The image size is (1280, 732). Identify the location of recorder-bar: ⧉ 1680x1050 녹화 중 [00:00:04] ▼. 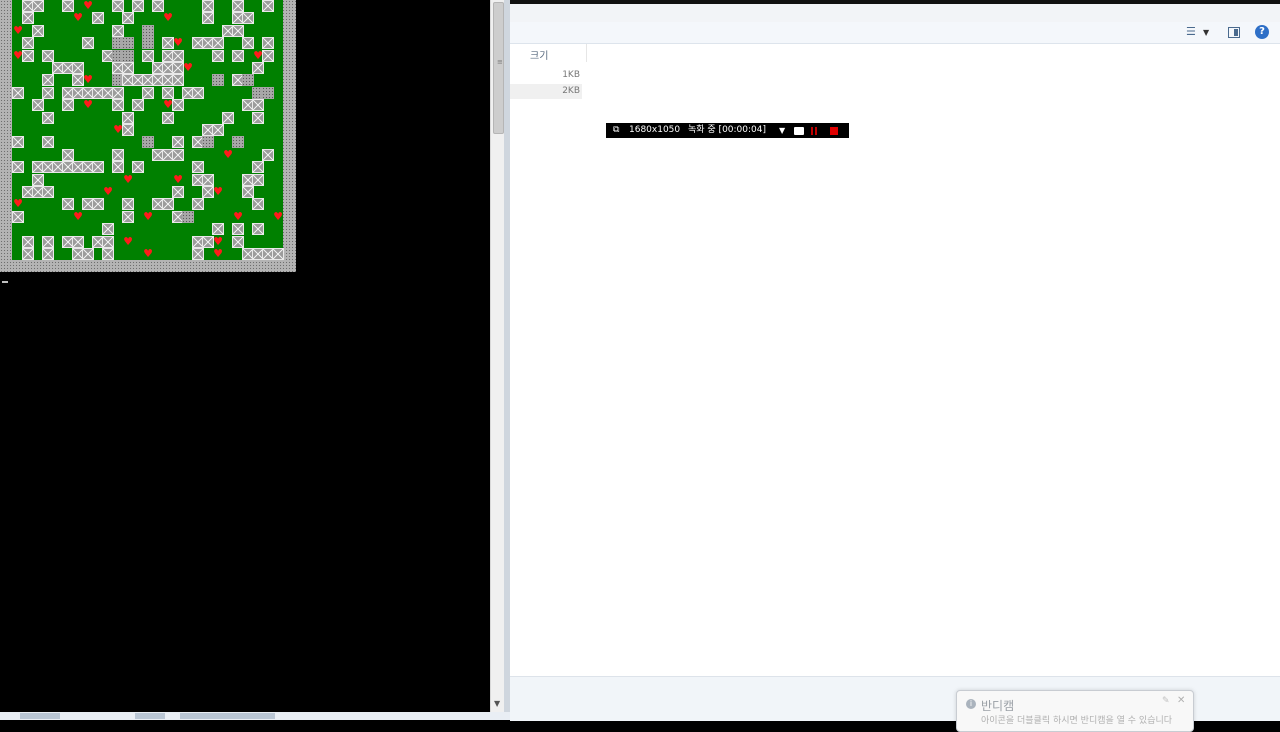
(727, 130).